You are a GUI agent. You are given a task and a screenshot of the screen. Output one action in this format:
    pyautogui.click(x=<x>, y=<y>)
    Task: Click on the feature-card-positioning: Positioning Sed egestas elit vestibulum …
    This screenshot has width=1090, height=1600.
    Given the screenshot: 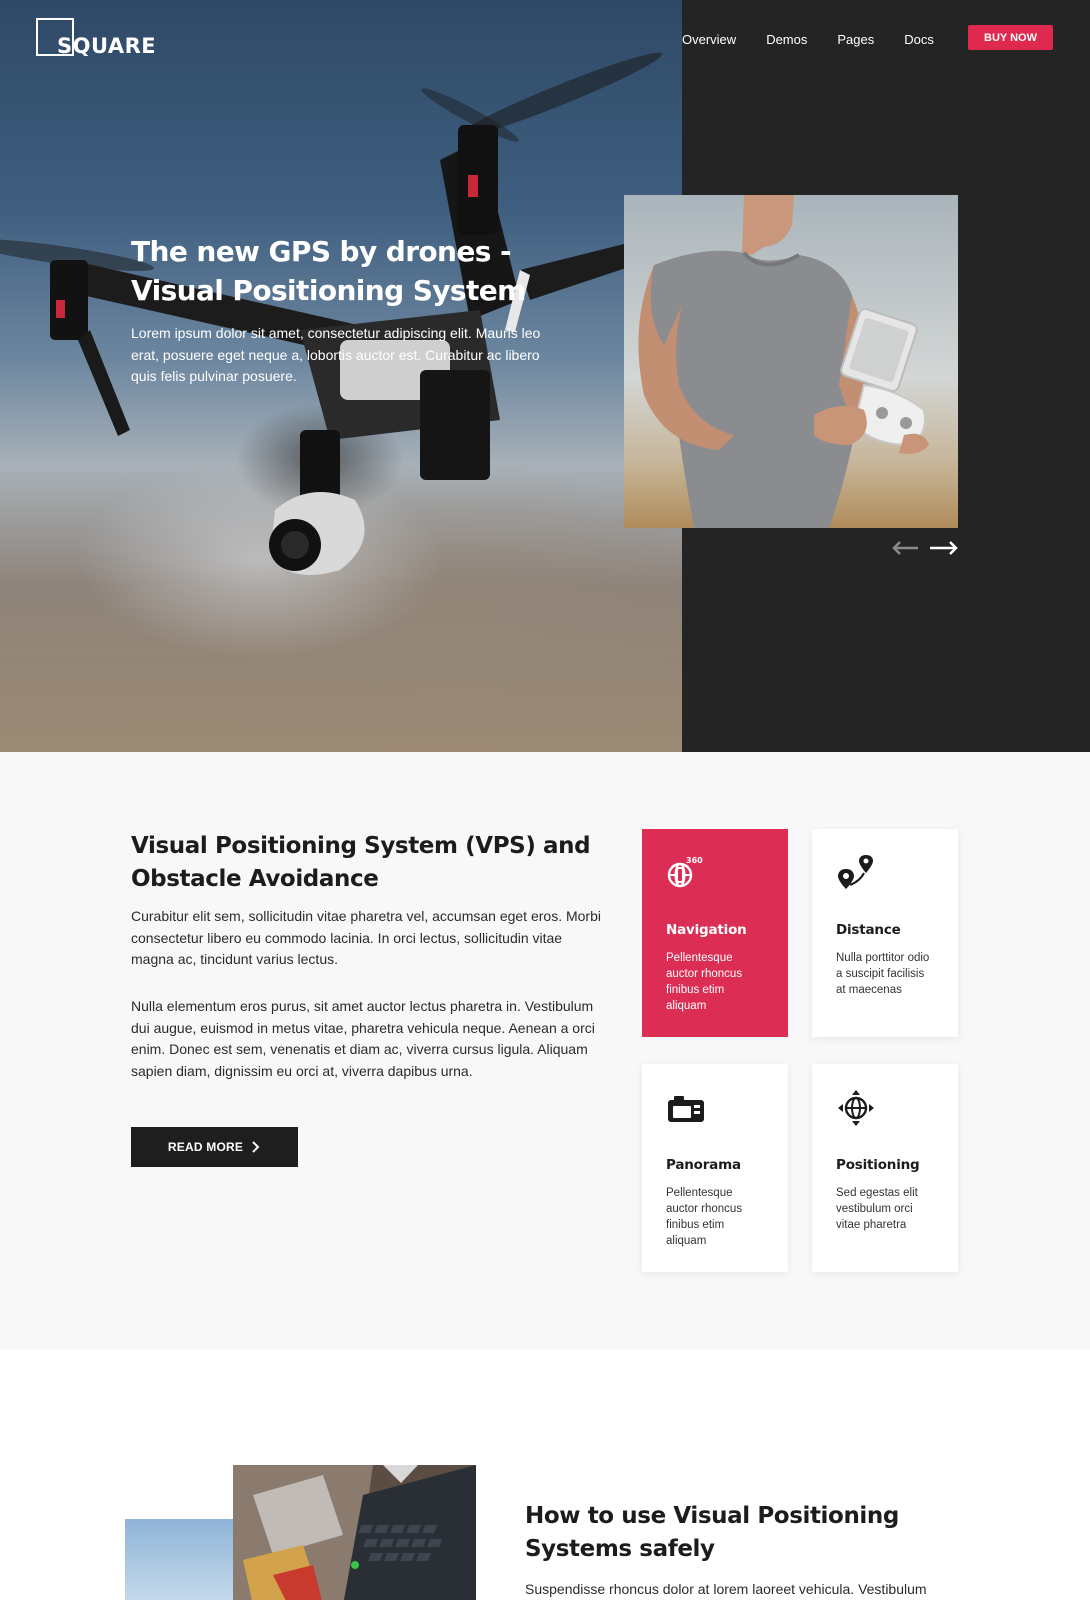 What is the action you would take?
    pyautogui.click(x=885, y=1168)
    